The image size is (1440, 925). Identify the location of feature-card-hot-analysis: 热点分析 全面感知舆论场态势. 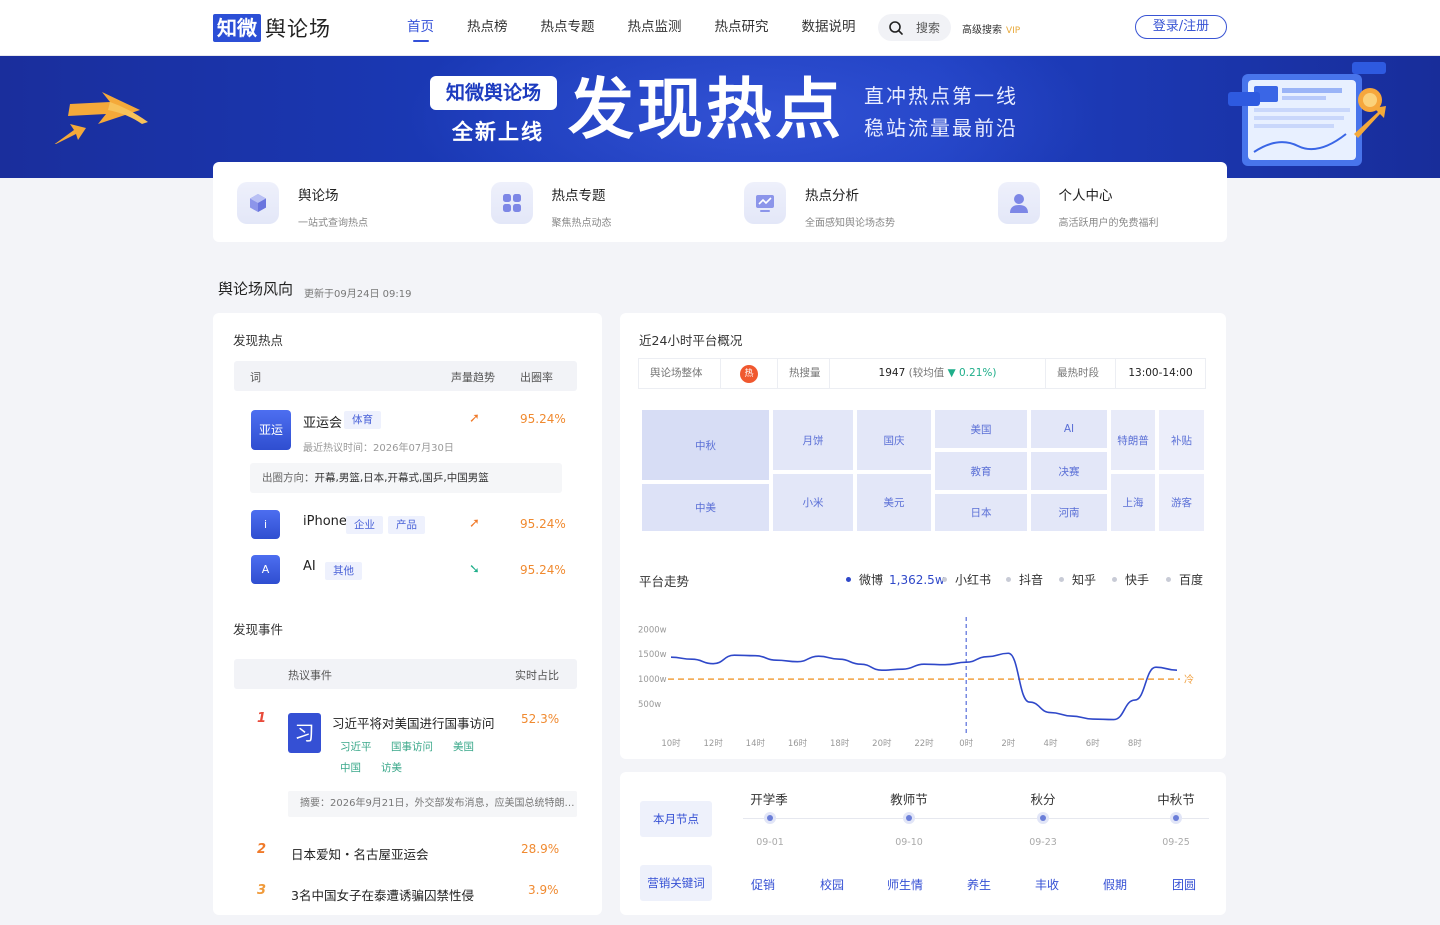
(847, 202).